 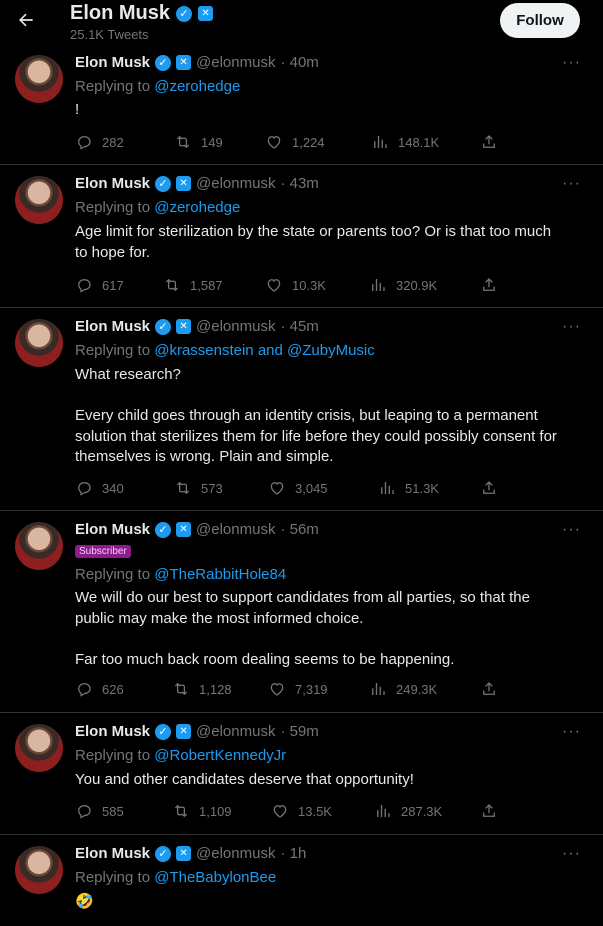 What do you see at coordinates (26, 20) in the screenshot?
I see `arrow-left-icon` at bounding box center [26, 20].